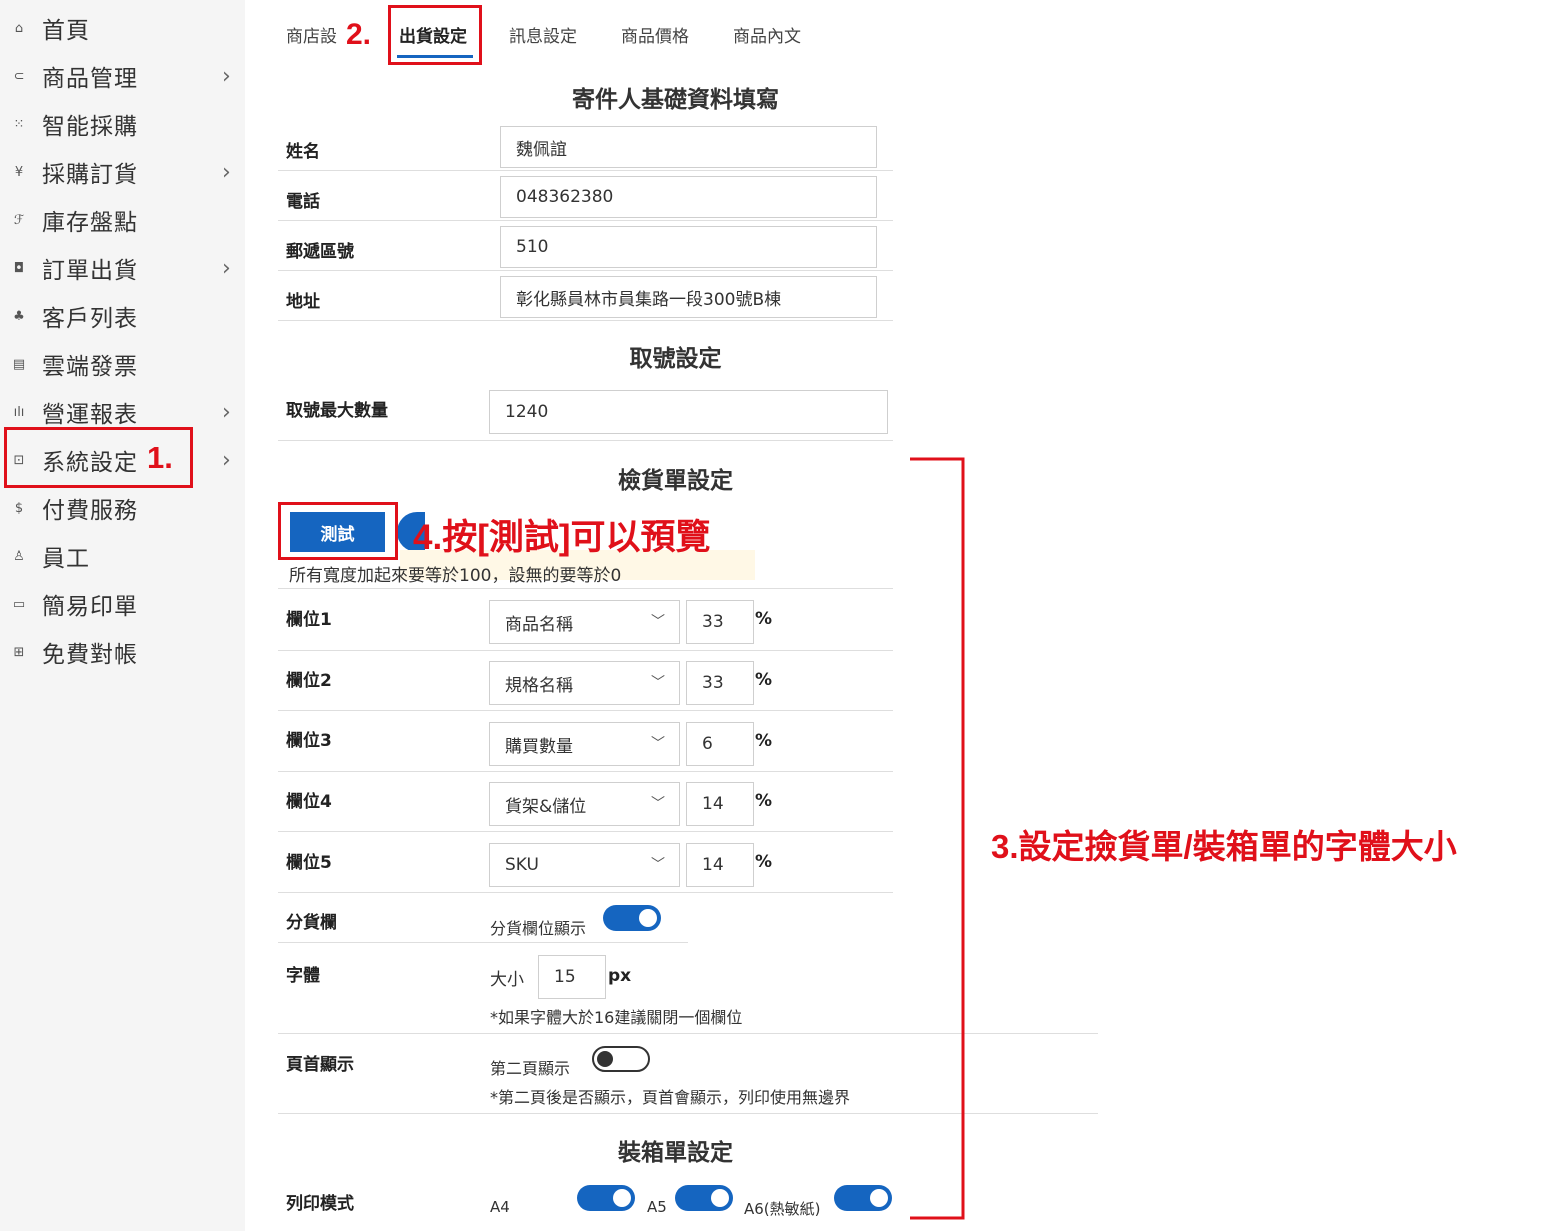  Describe the element at coordinates (782, 1209) in the screenshot. I see `print-option-a6-label: A6(熱敏紙)` at that location.